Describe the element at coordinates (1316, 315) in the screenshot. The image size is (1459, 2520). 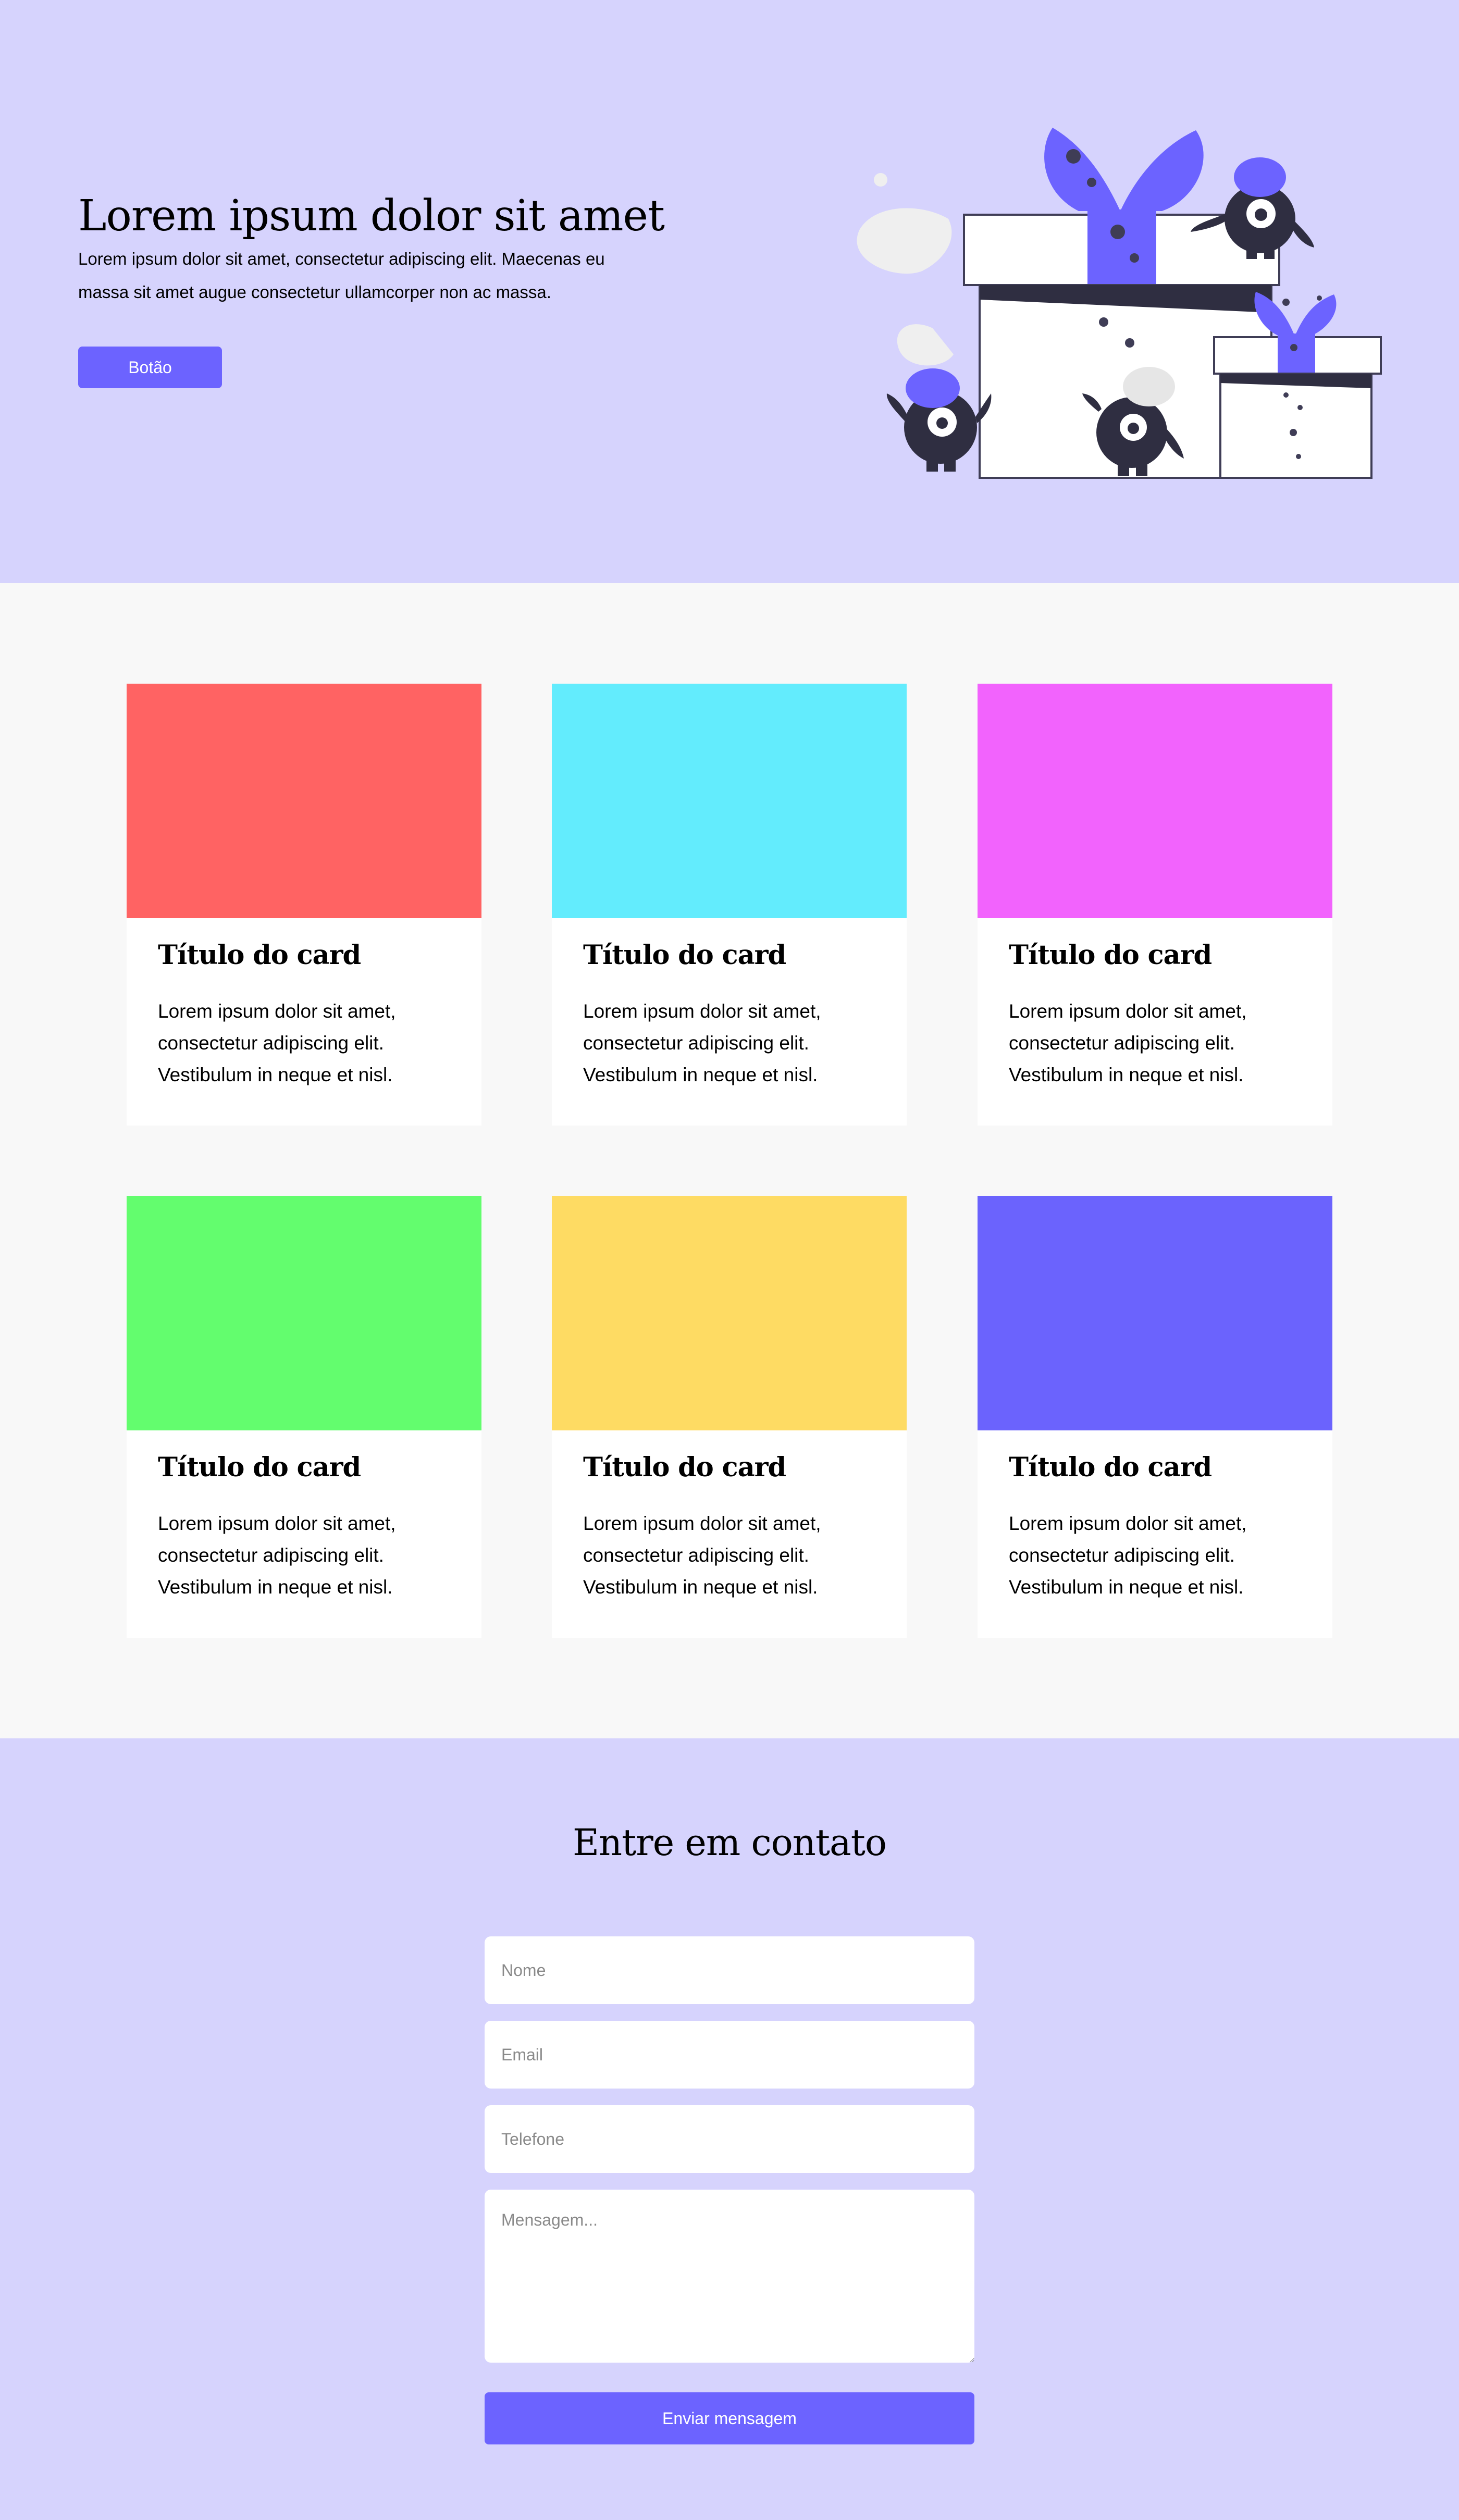
I see `small-box-bow-right` at that location.